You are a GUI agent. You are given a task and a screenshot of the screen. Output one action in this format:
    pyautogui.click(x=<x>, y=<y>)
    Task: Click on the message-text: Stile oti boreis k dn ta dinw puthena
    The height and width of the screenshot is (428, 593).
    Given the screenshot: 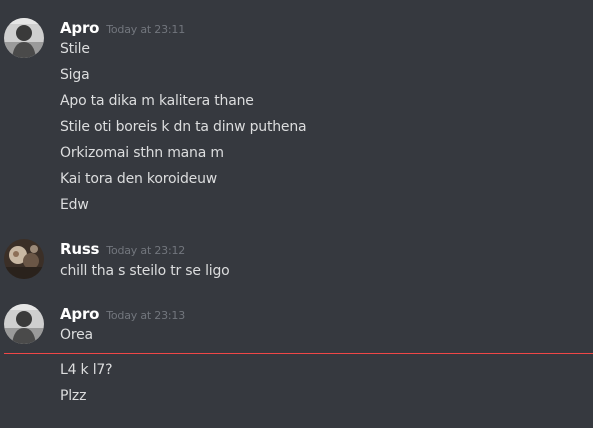 What is the action you would take?
    pyautogui.click(x=183, y=127)
    